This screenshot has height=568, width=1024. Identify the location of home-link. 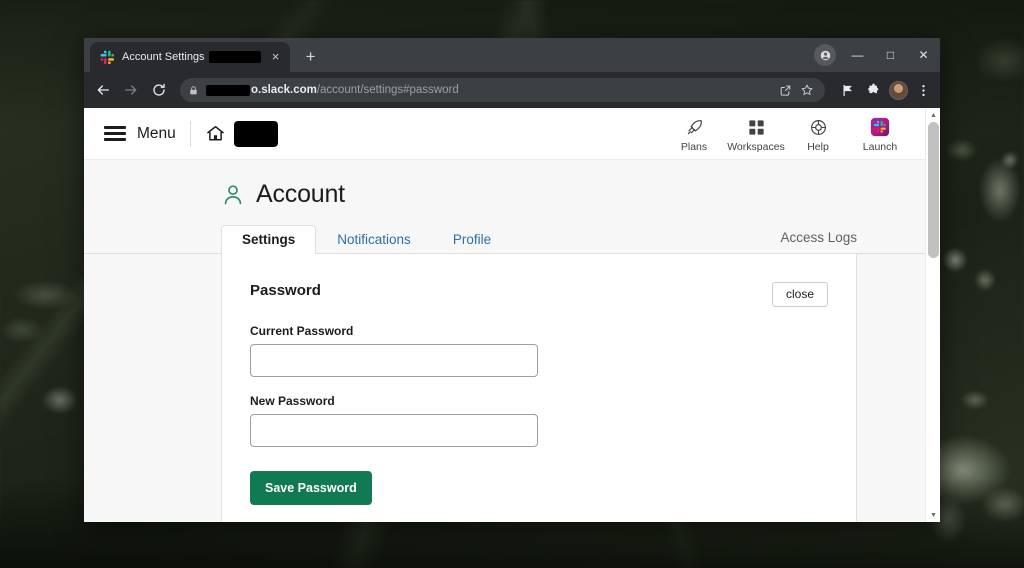
(241, 133).